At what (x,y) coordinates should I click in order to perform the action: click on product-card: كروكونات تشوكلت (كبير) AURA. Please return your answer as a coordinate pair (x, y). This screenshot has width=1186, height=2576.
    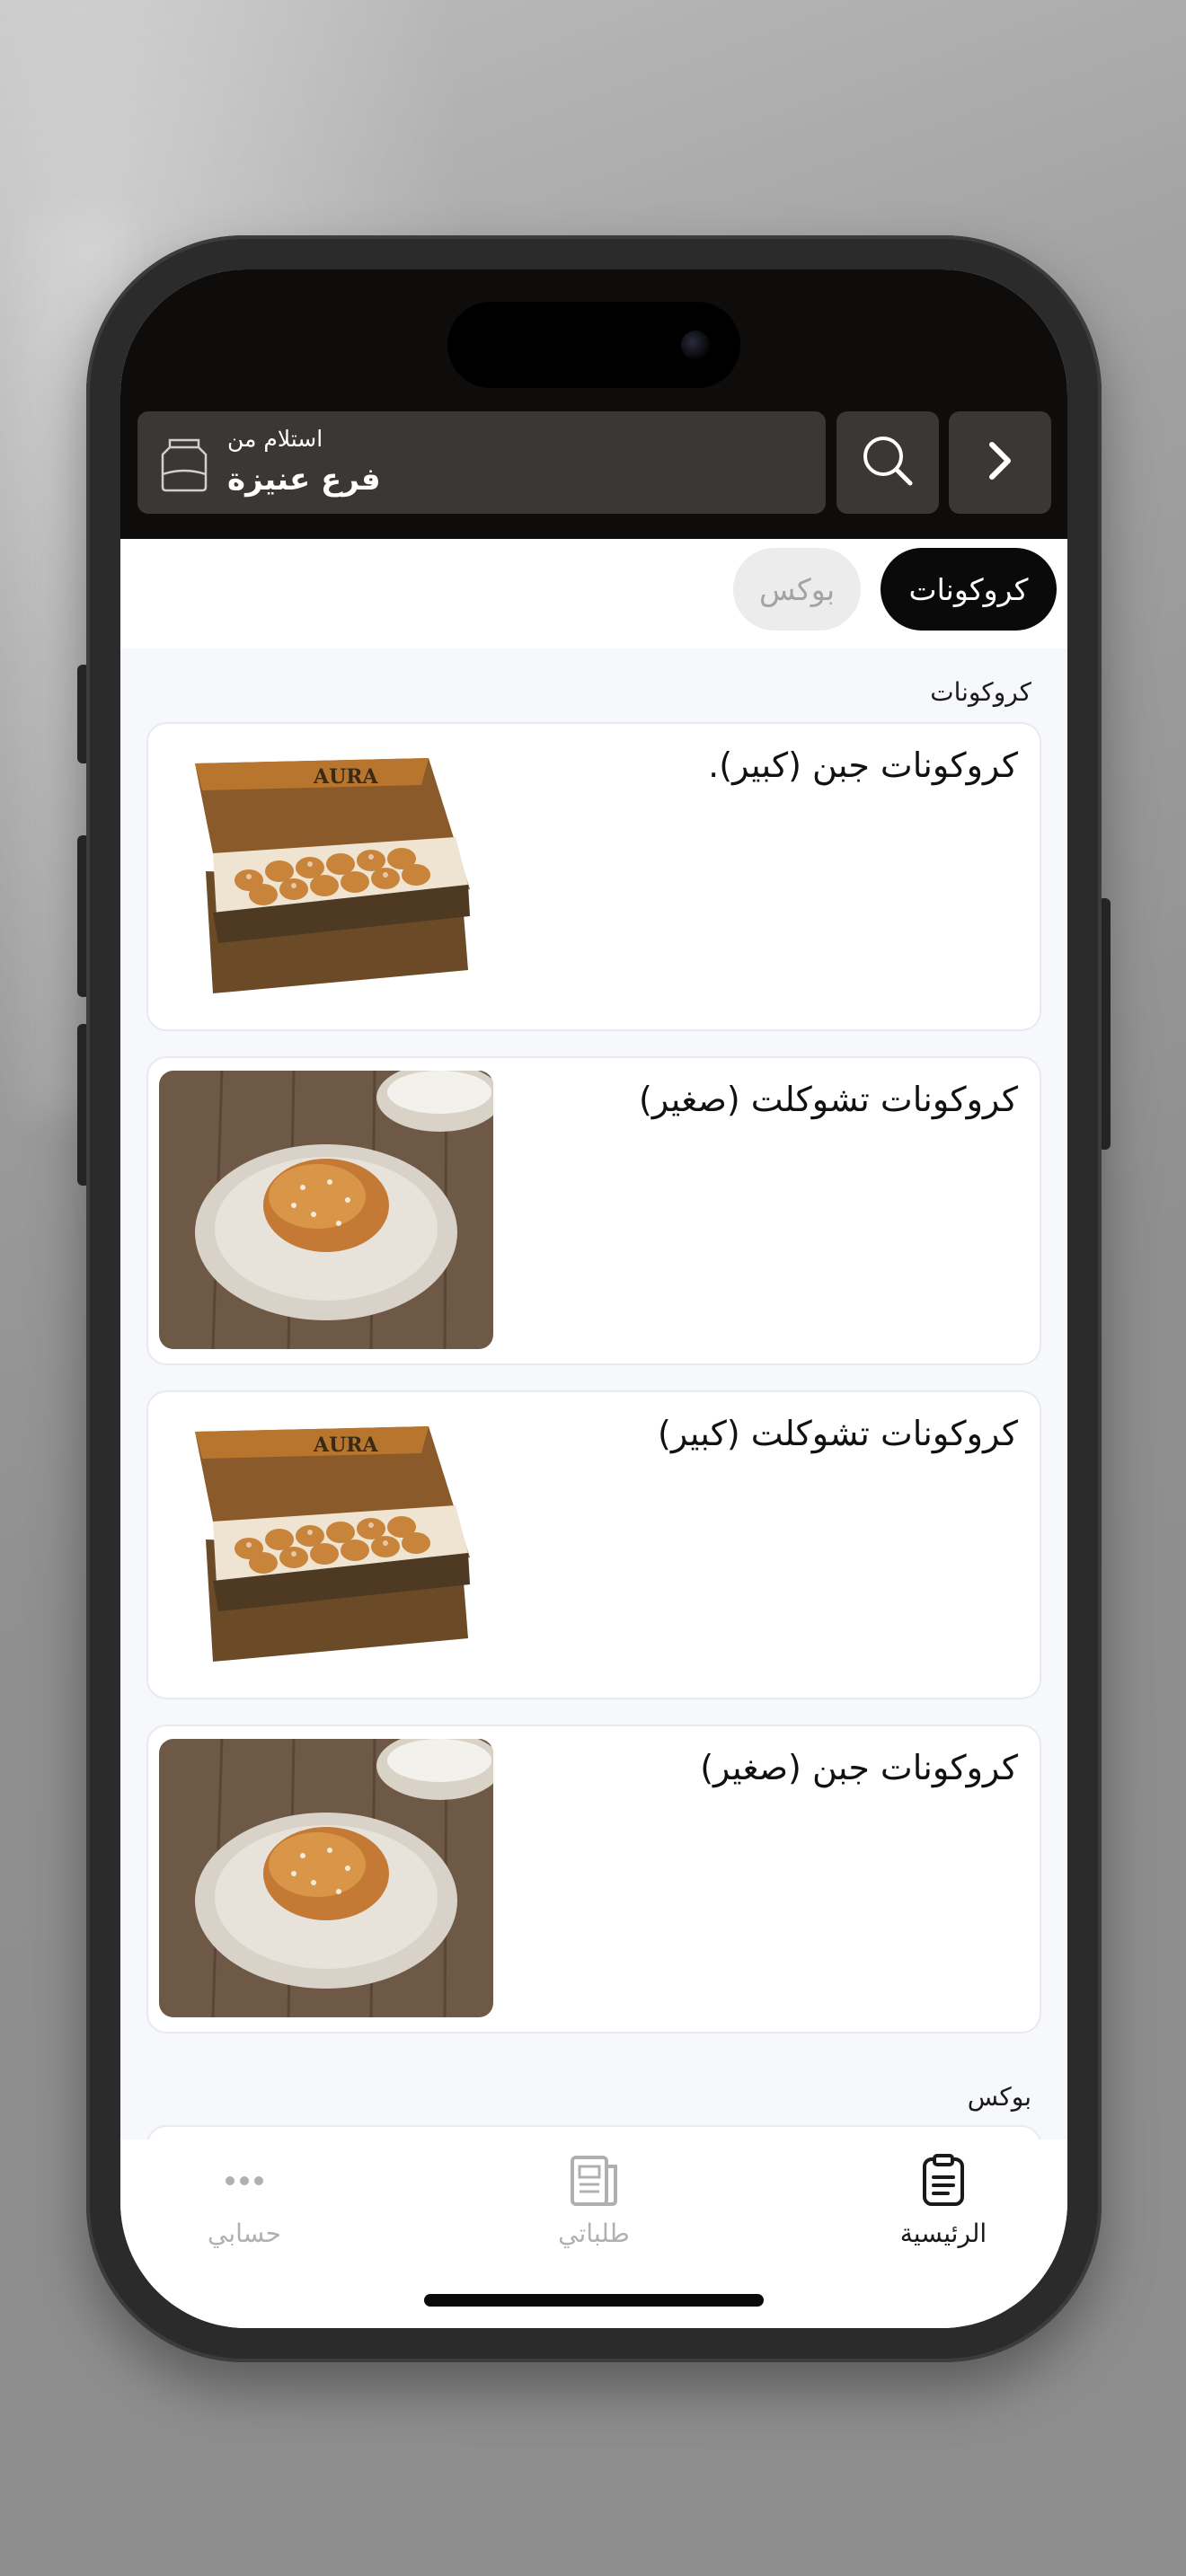
    Looking at the image, I should click on (593, 1544).